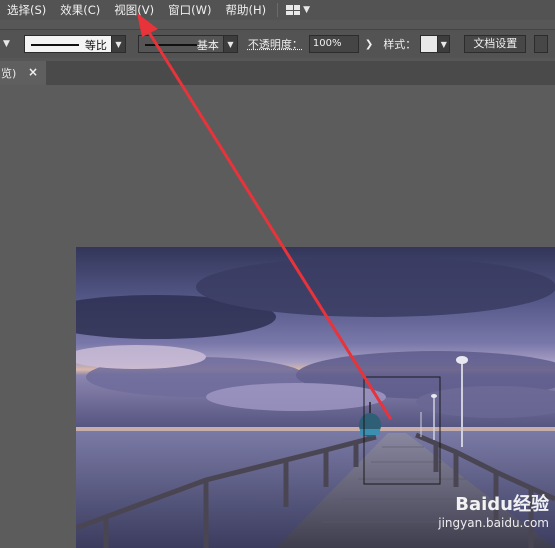 Image resolution: width=555 pixels, height=548 pixels. I want to click on control-bar: ▼ 等比 ▼ 基本 ▼ 不透明度： 100% ❯ 样式： ▼ 文档设置, so click(277, 43).